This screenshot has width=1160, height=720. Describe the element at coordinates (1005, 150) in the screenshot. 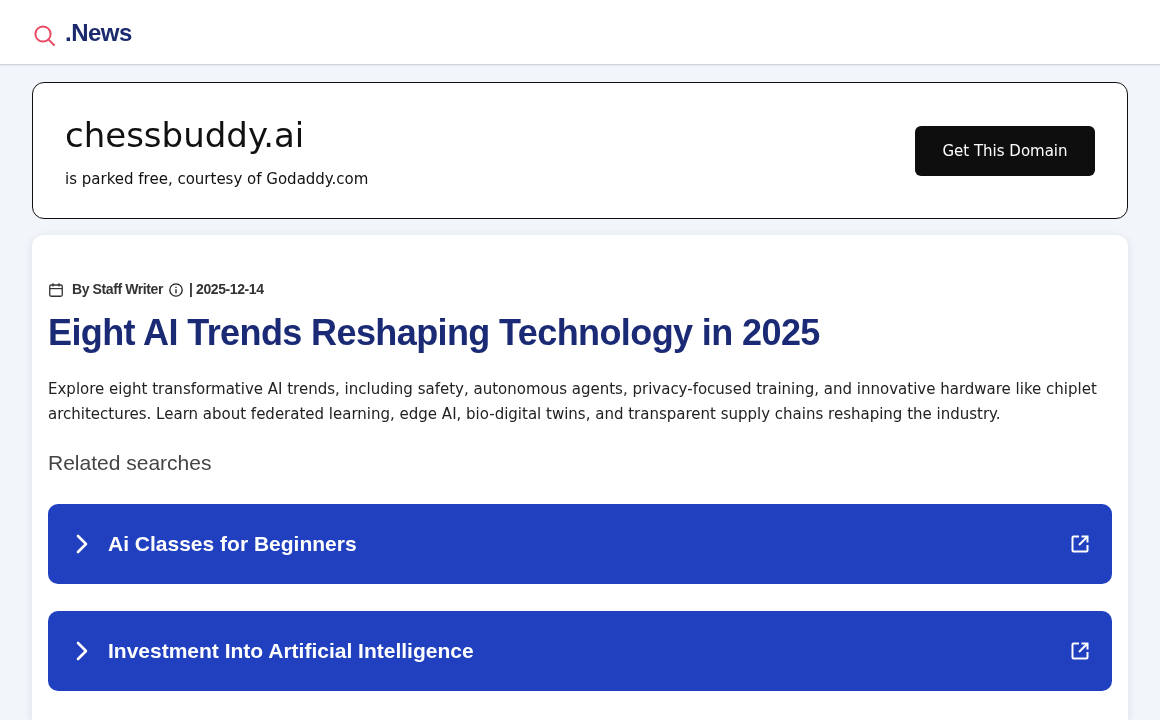

I see `get-domain-button: Get This Domain` at that location.